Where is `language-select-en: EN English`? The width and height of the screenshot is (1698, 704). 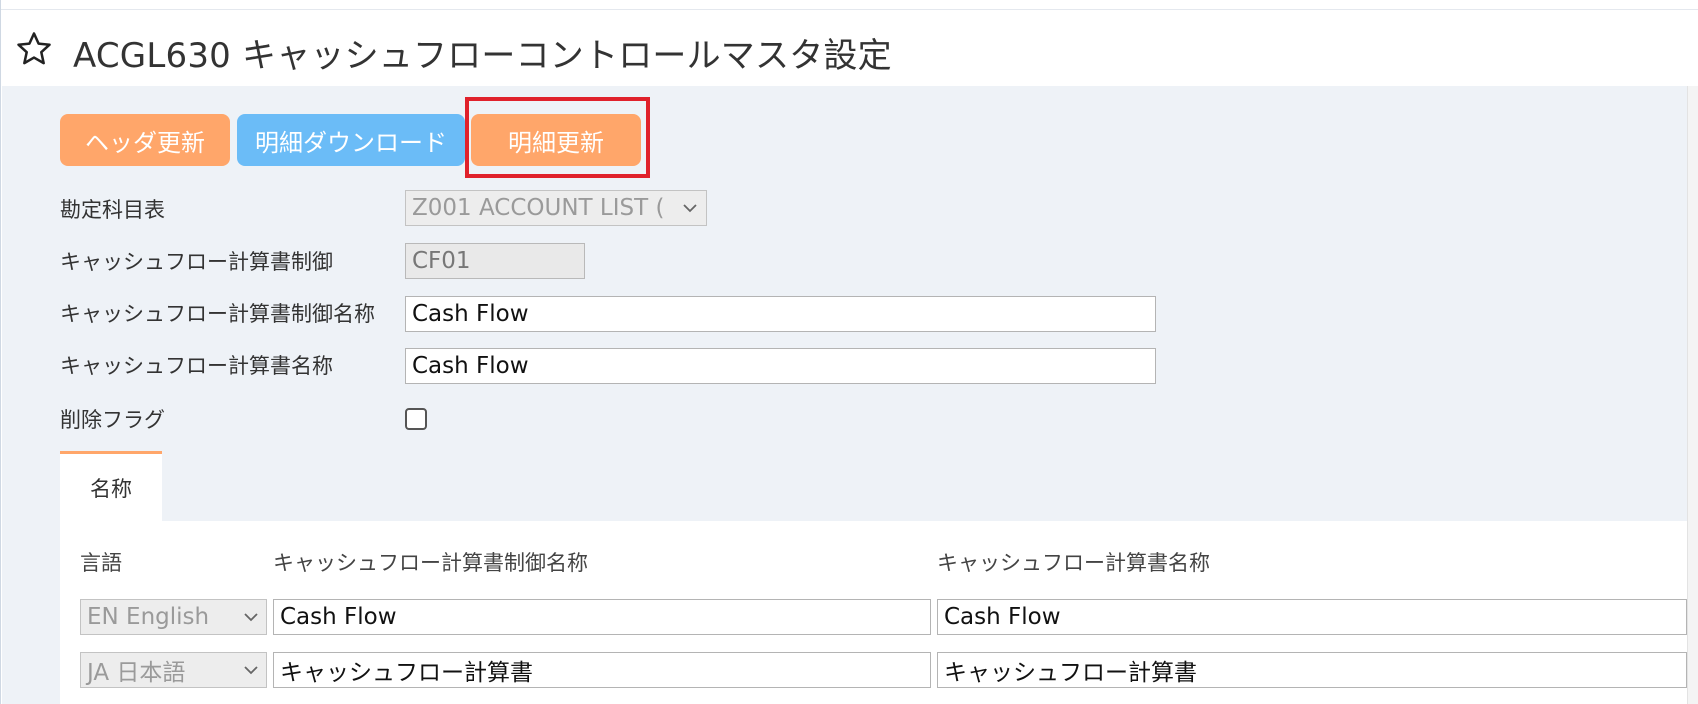 language-select-en: EN English is located at coordinates (173, 617).